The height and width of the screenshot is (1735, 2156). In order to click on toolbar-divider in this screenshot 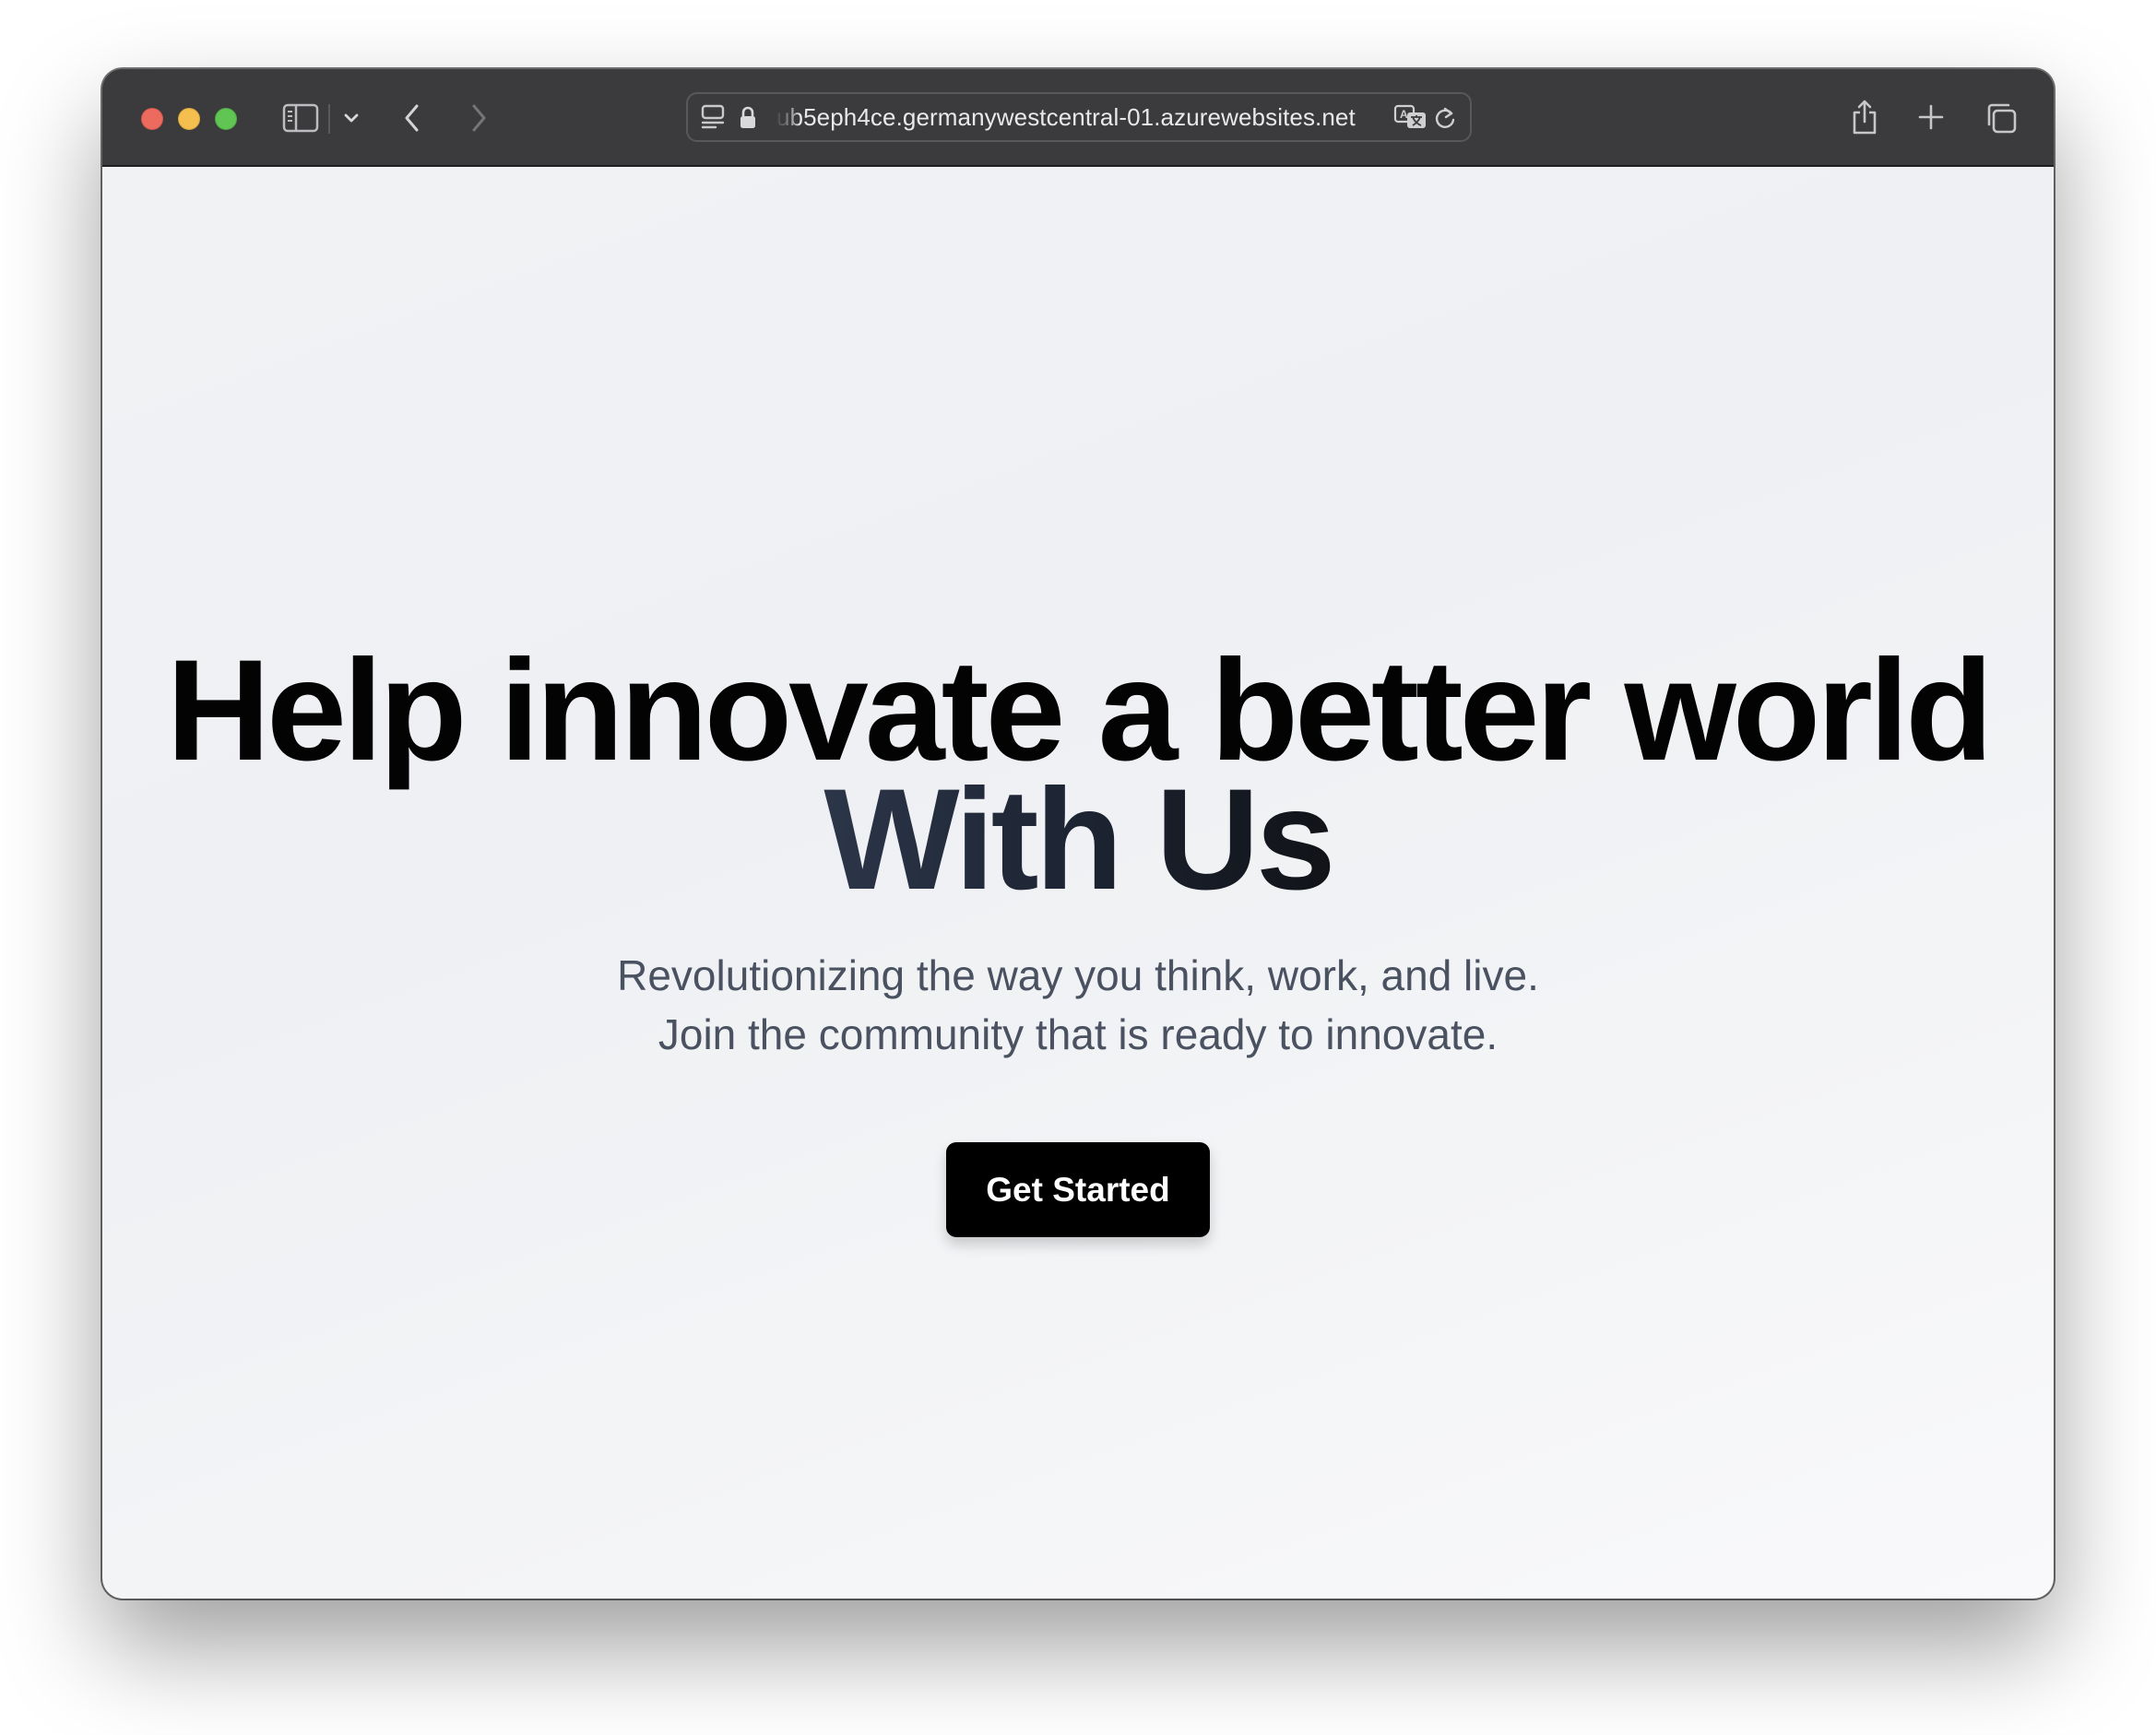, I will do `click(329, 119)`.